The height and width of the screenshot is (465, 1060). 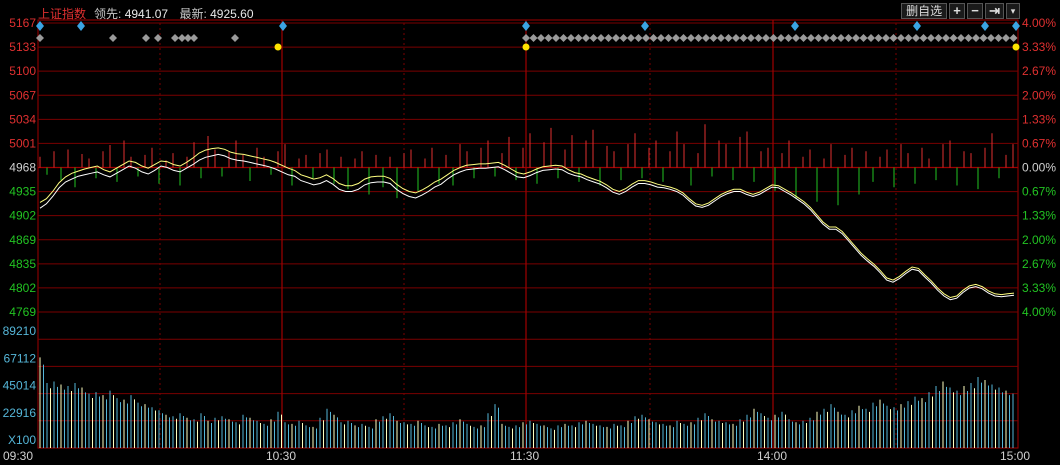 I want to click on time-tick-label: 11:30, so click(x=524, y=456).